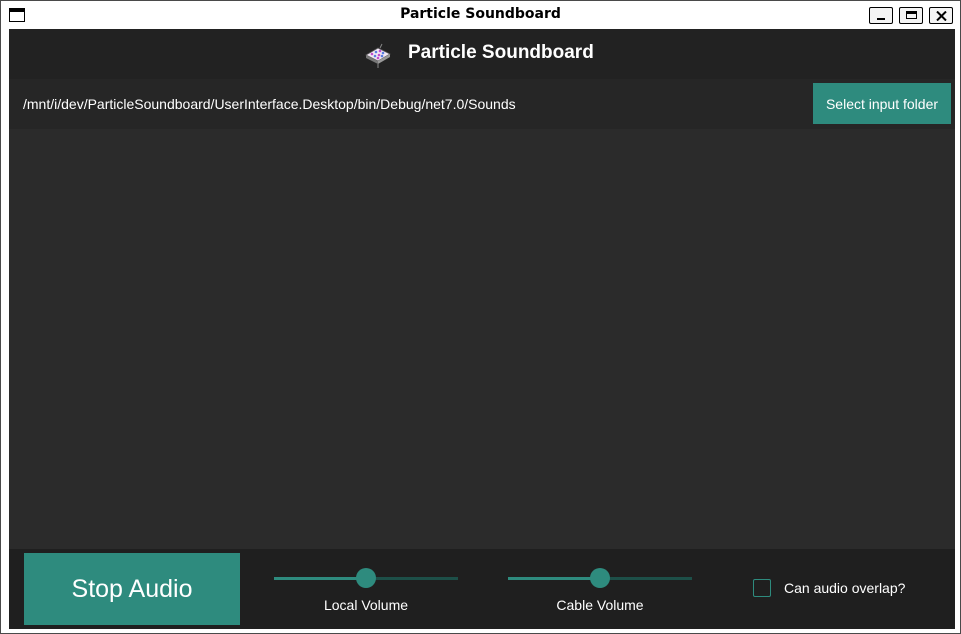 The height and width of the screenshot is (634, 961). What do you see at coordinates (911, 15) in the screenshot?
I see `maximize-button` at bounding box center [911, 15].